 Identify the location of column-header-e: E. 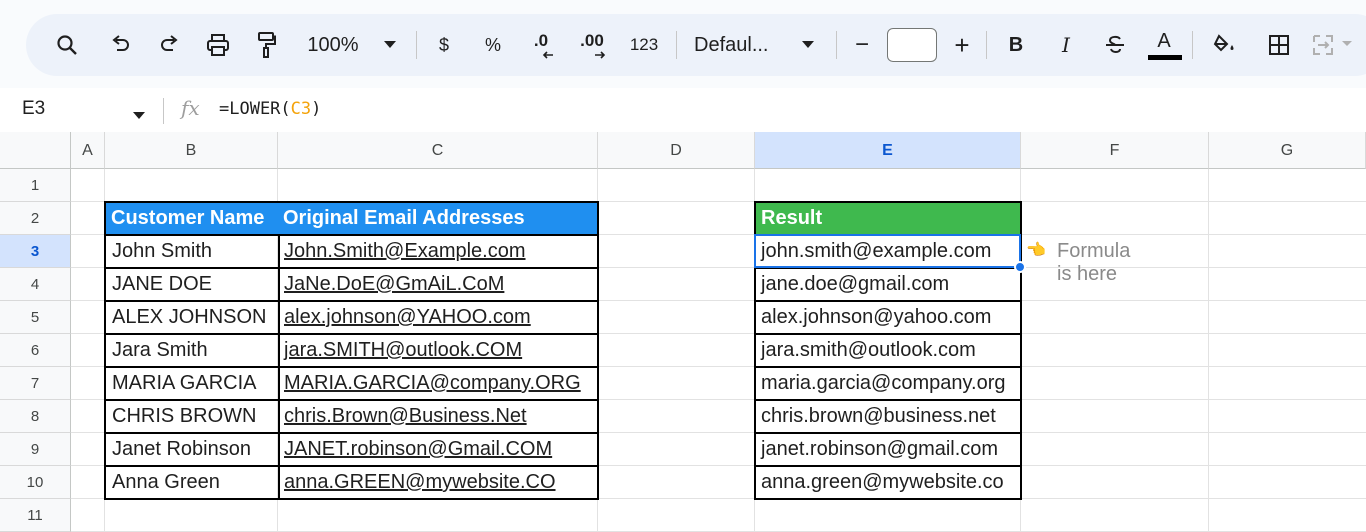
(888, 150).